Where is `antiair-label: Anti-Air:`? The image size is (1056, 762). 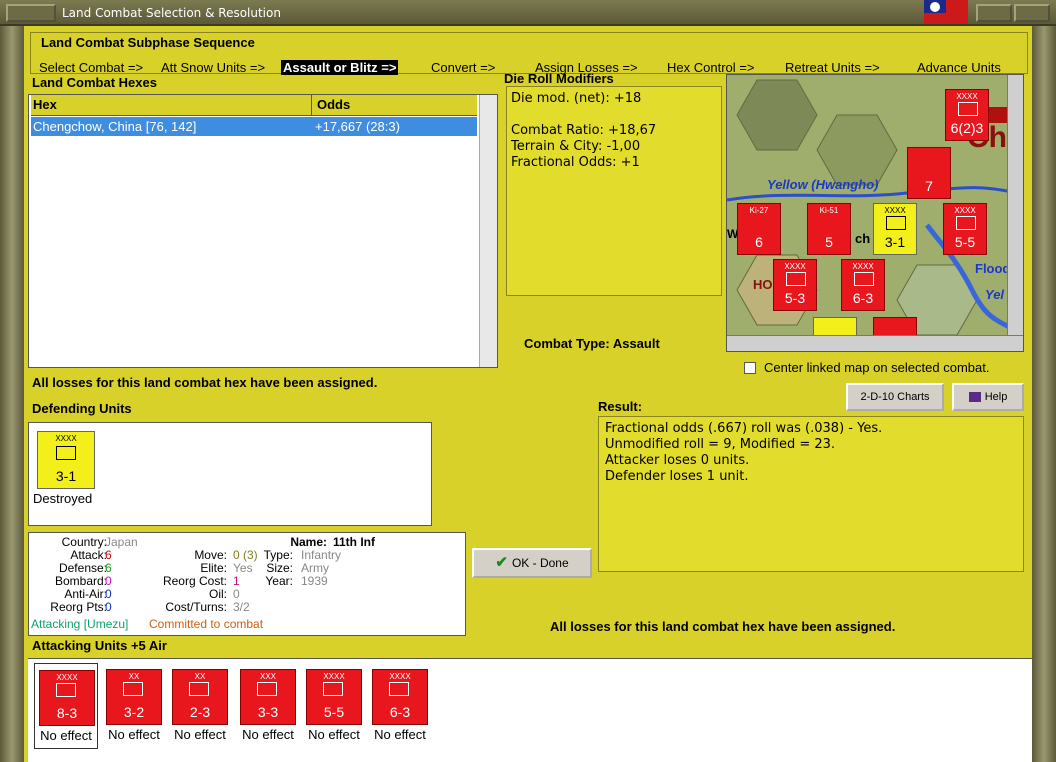
antiair-label: Anti-Air: is located at coordinates (85, 594).